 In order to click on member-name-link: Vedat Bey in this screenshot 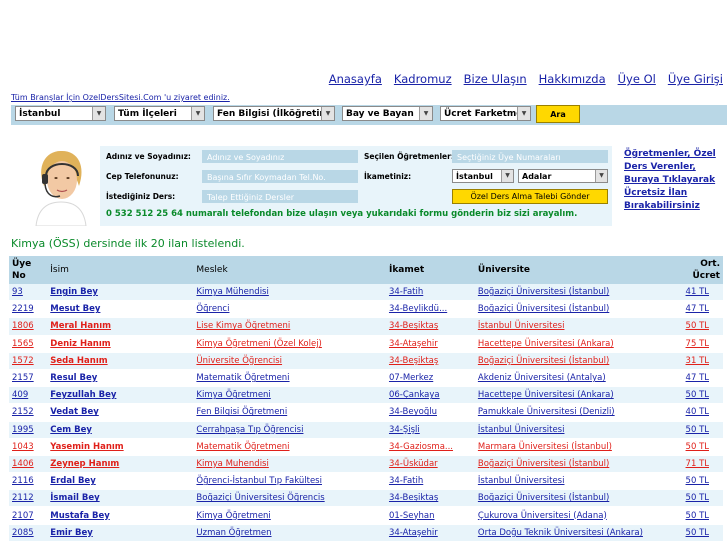, I will do `click(74, 412)`.